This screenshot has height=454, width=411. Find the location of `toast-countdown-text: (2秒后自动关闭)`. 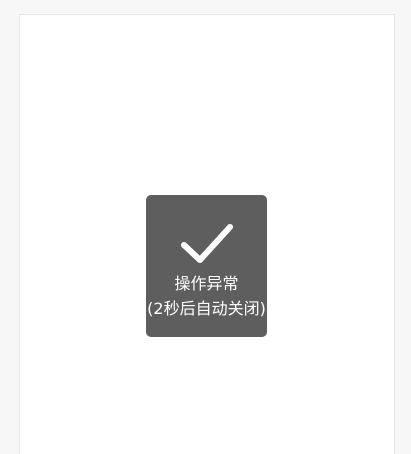

toast-countdown-text: (2秒后自动关闭) is located at coordinates (206, 308).